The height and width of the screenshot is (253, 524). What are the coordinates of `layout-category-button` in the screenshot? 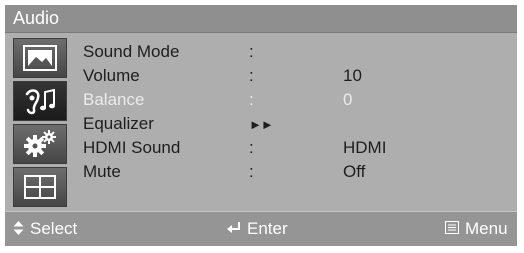 It's located at (40, 187).